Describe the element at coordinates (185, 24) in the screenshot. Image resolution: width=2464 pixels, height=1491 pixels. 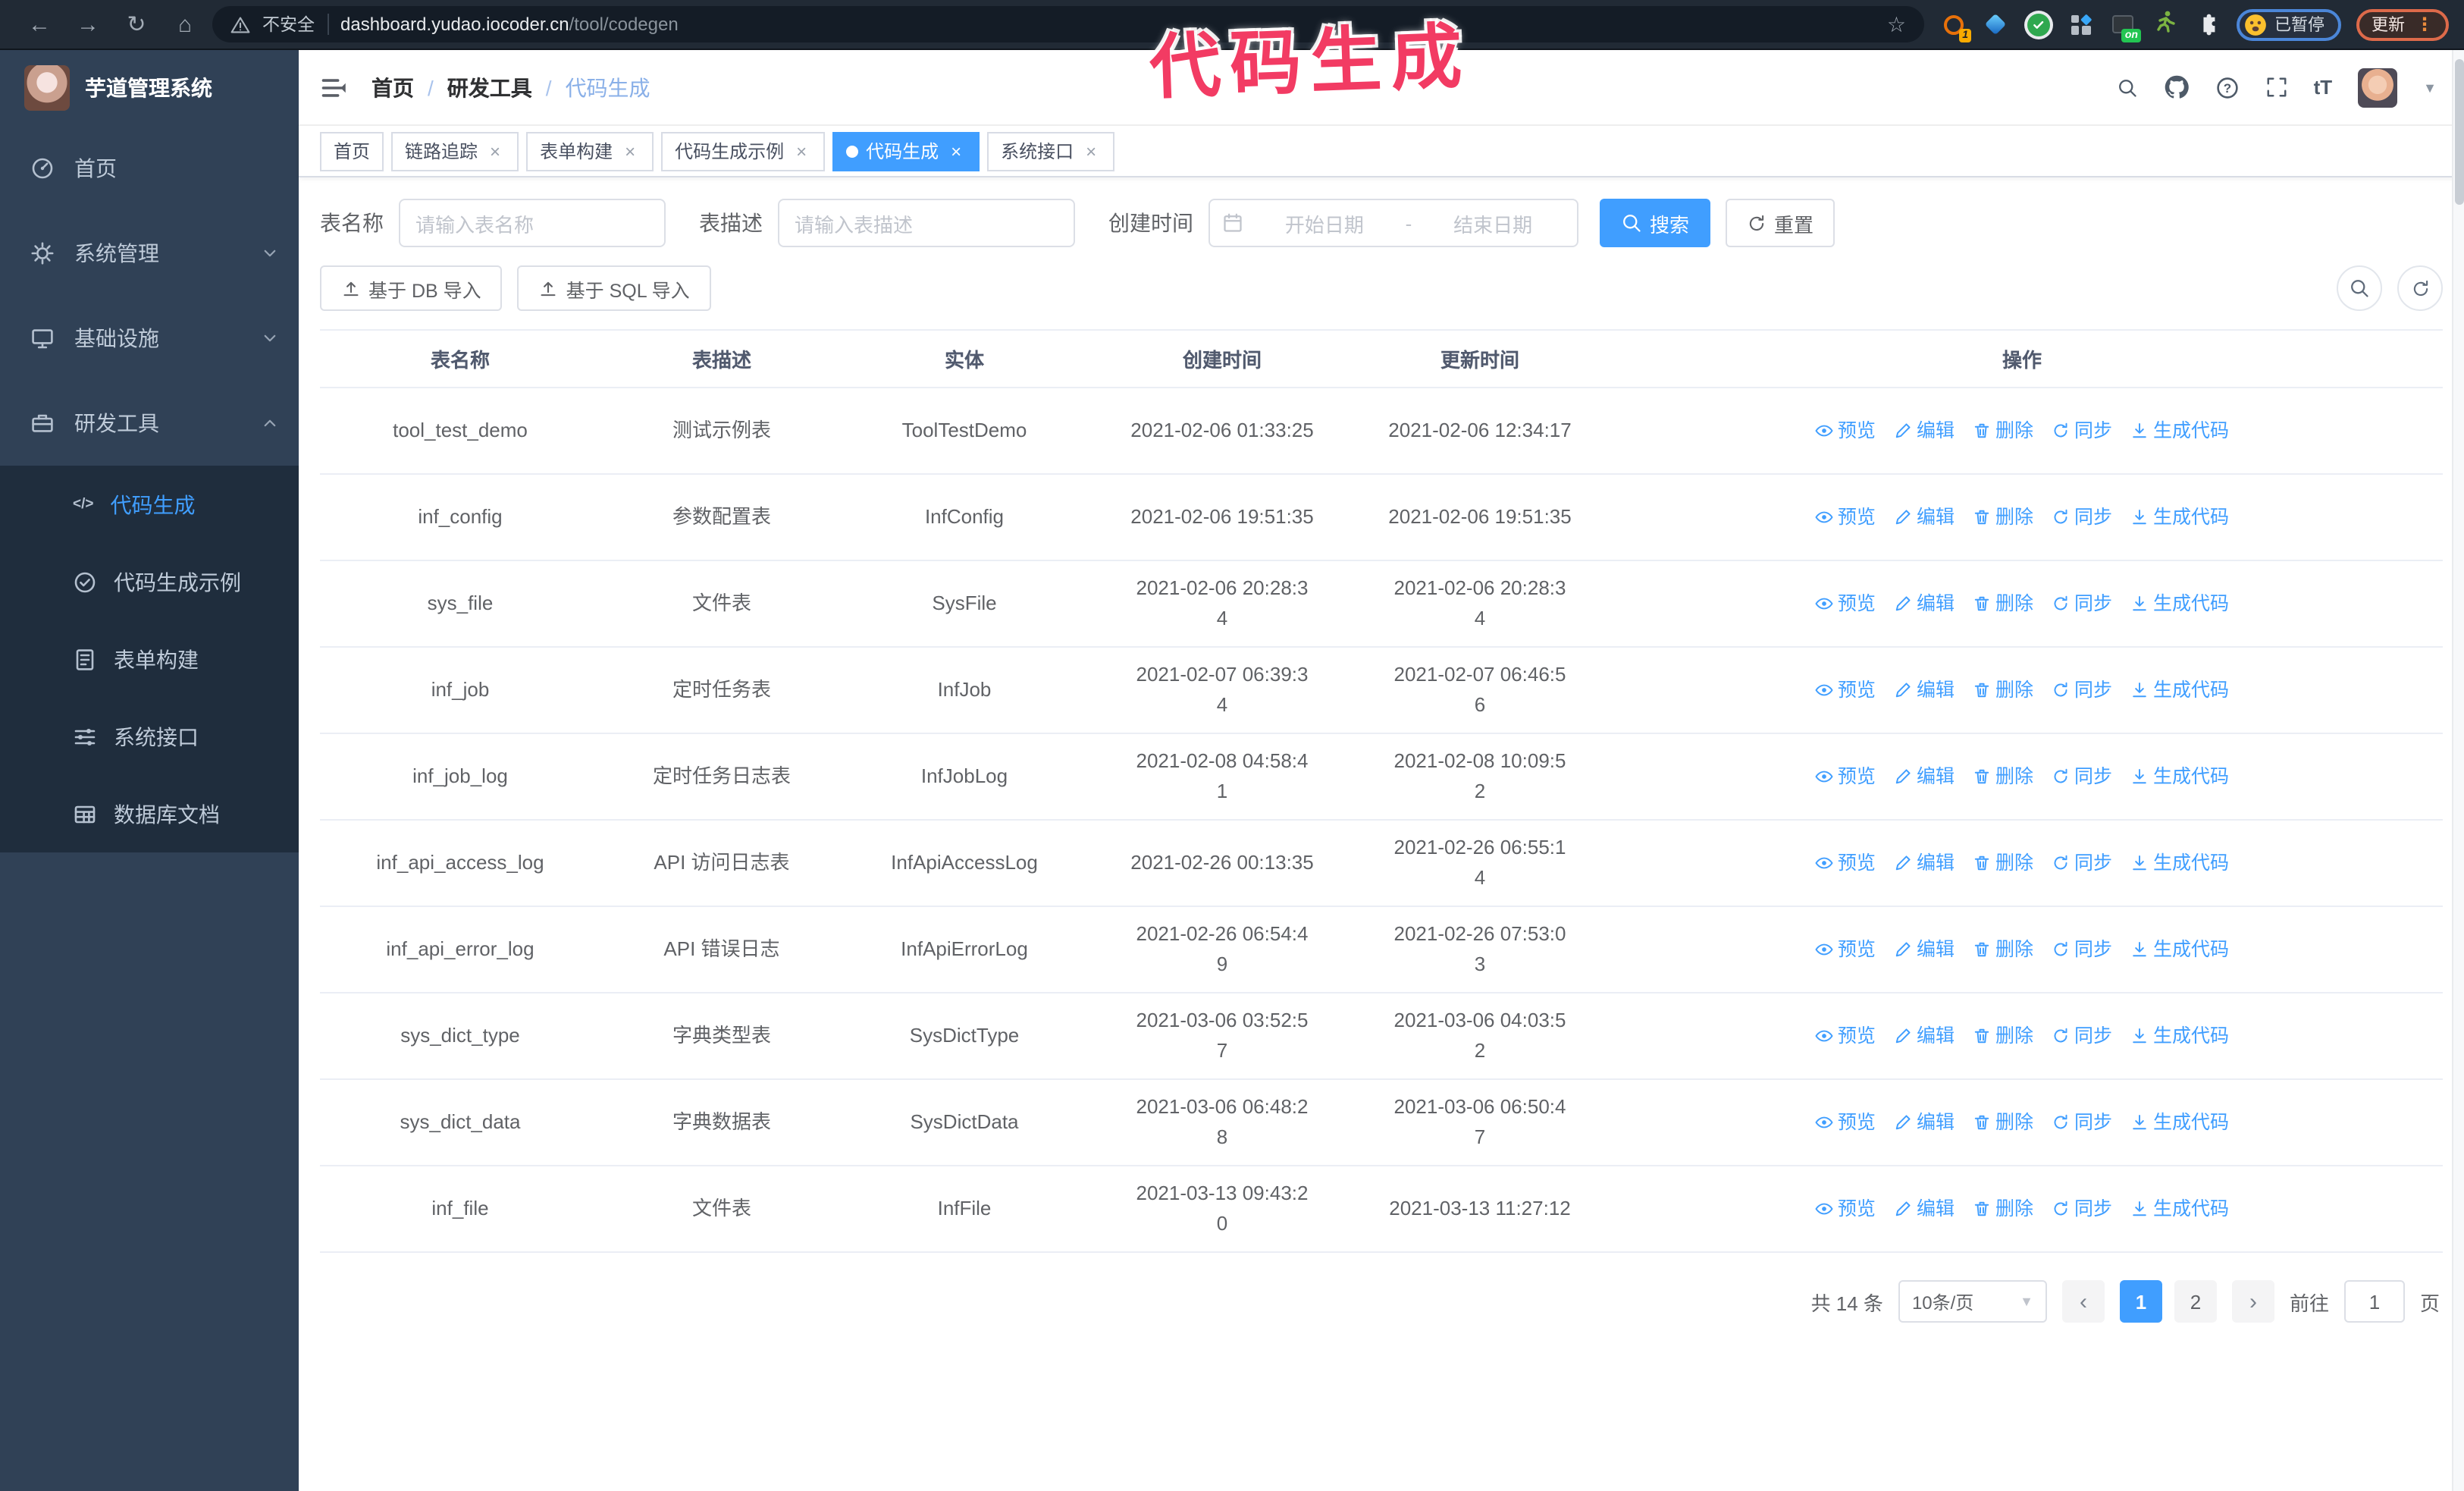
I see `home-icon: ⌂` at that location.